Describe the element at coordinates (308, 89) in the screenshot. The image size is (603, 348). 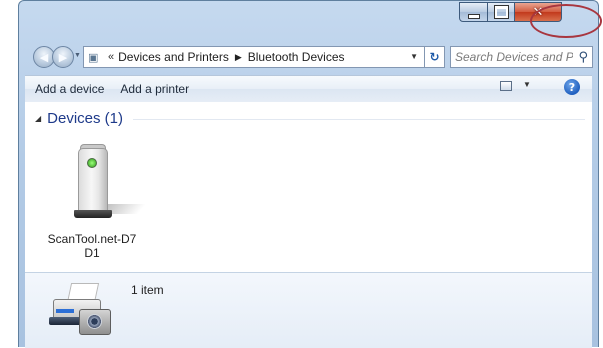
I see `command-bar: Add a device Add a printer ▼ ?` at that location.